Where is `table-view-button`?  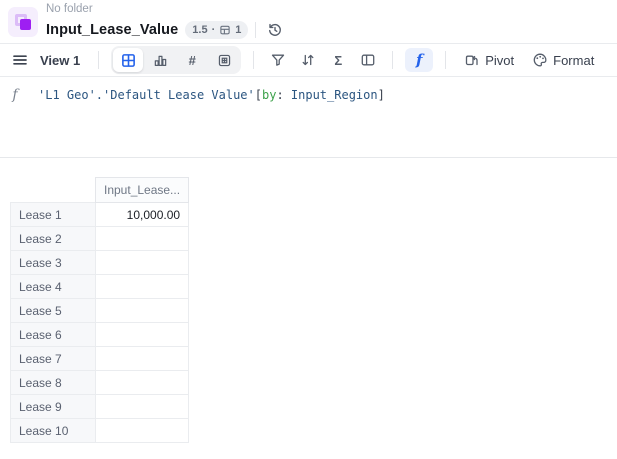 table-view-button is located at coordinates (128, 60).